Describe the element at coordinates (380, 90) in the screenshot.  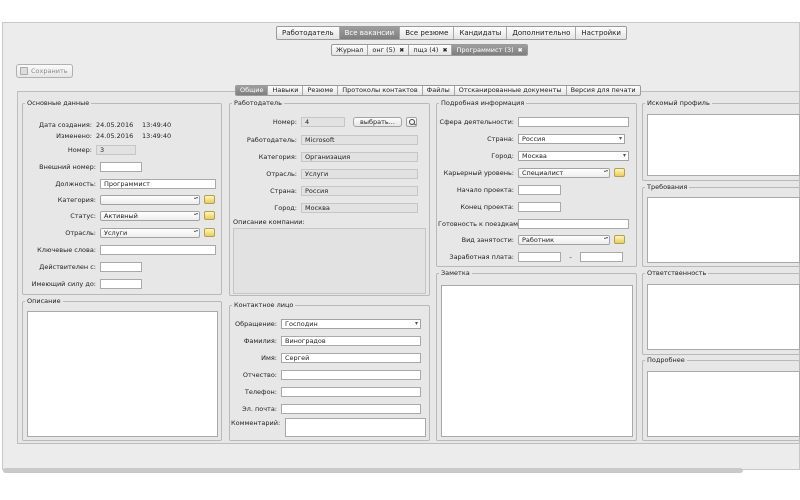
I see `tab-contact-protocols: Протоколы контактов` at that location.